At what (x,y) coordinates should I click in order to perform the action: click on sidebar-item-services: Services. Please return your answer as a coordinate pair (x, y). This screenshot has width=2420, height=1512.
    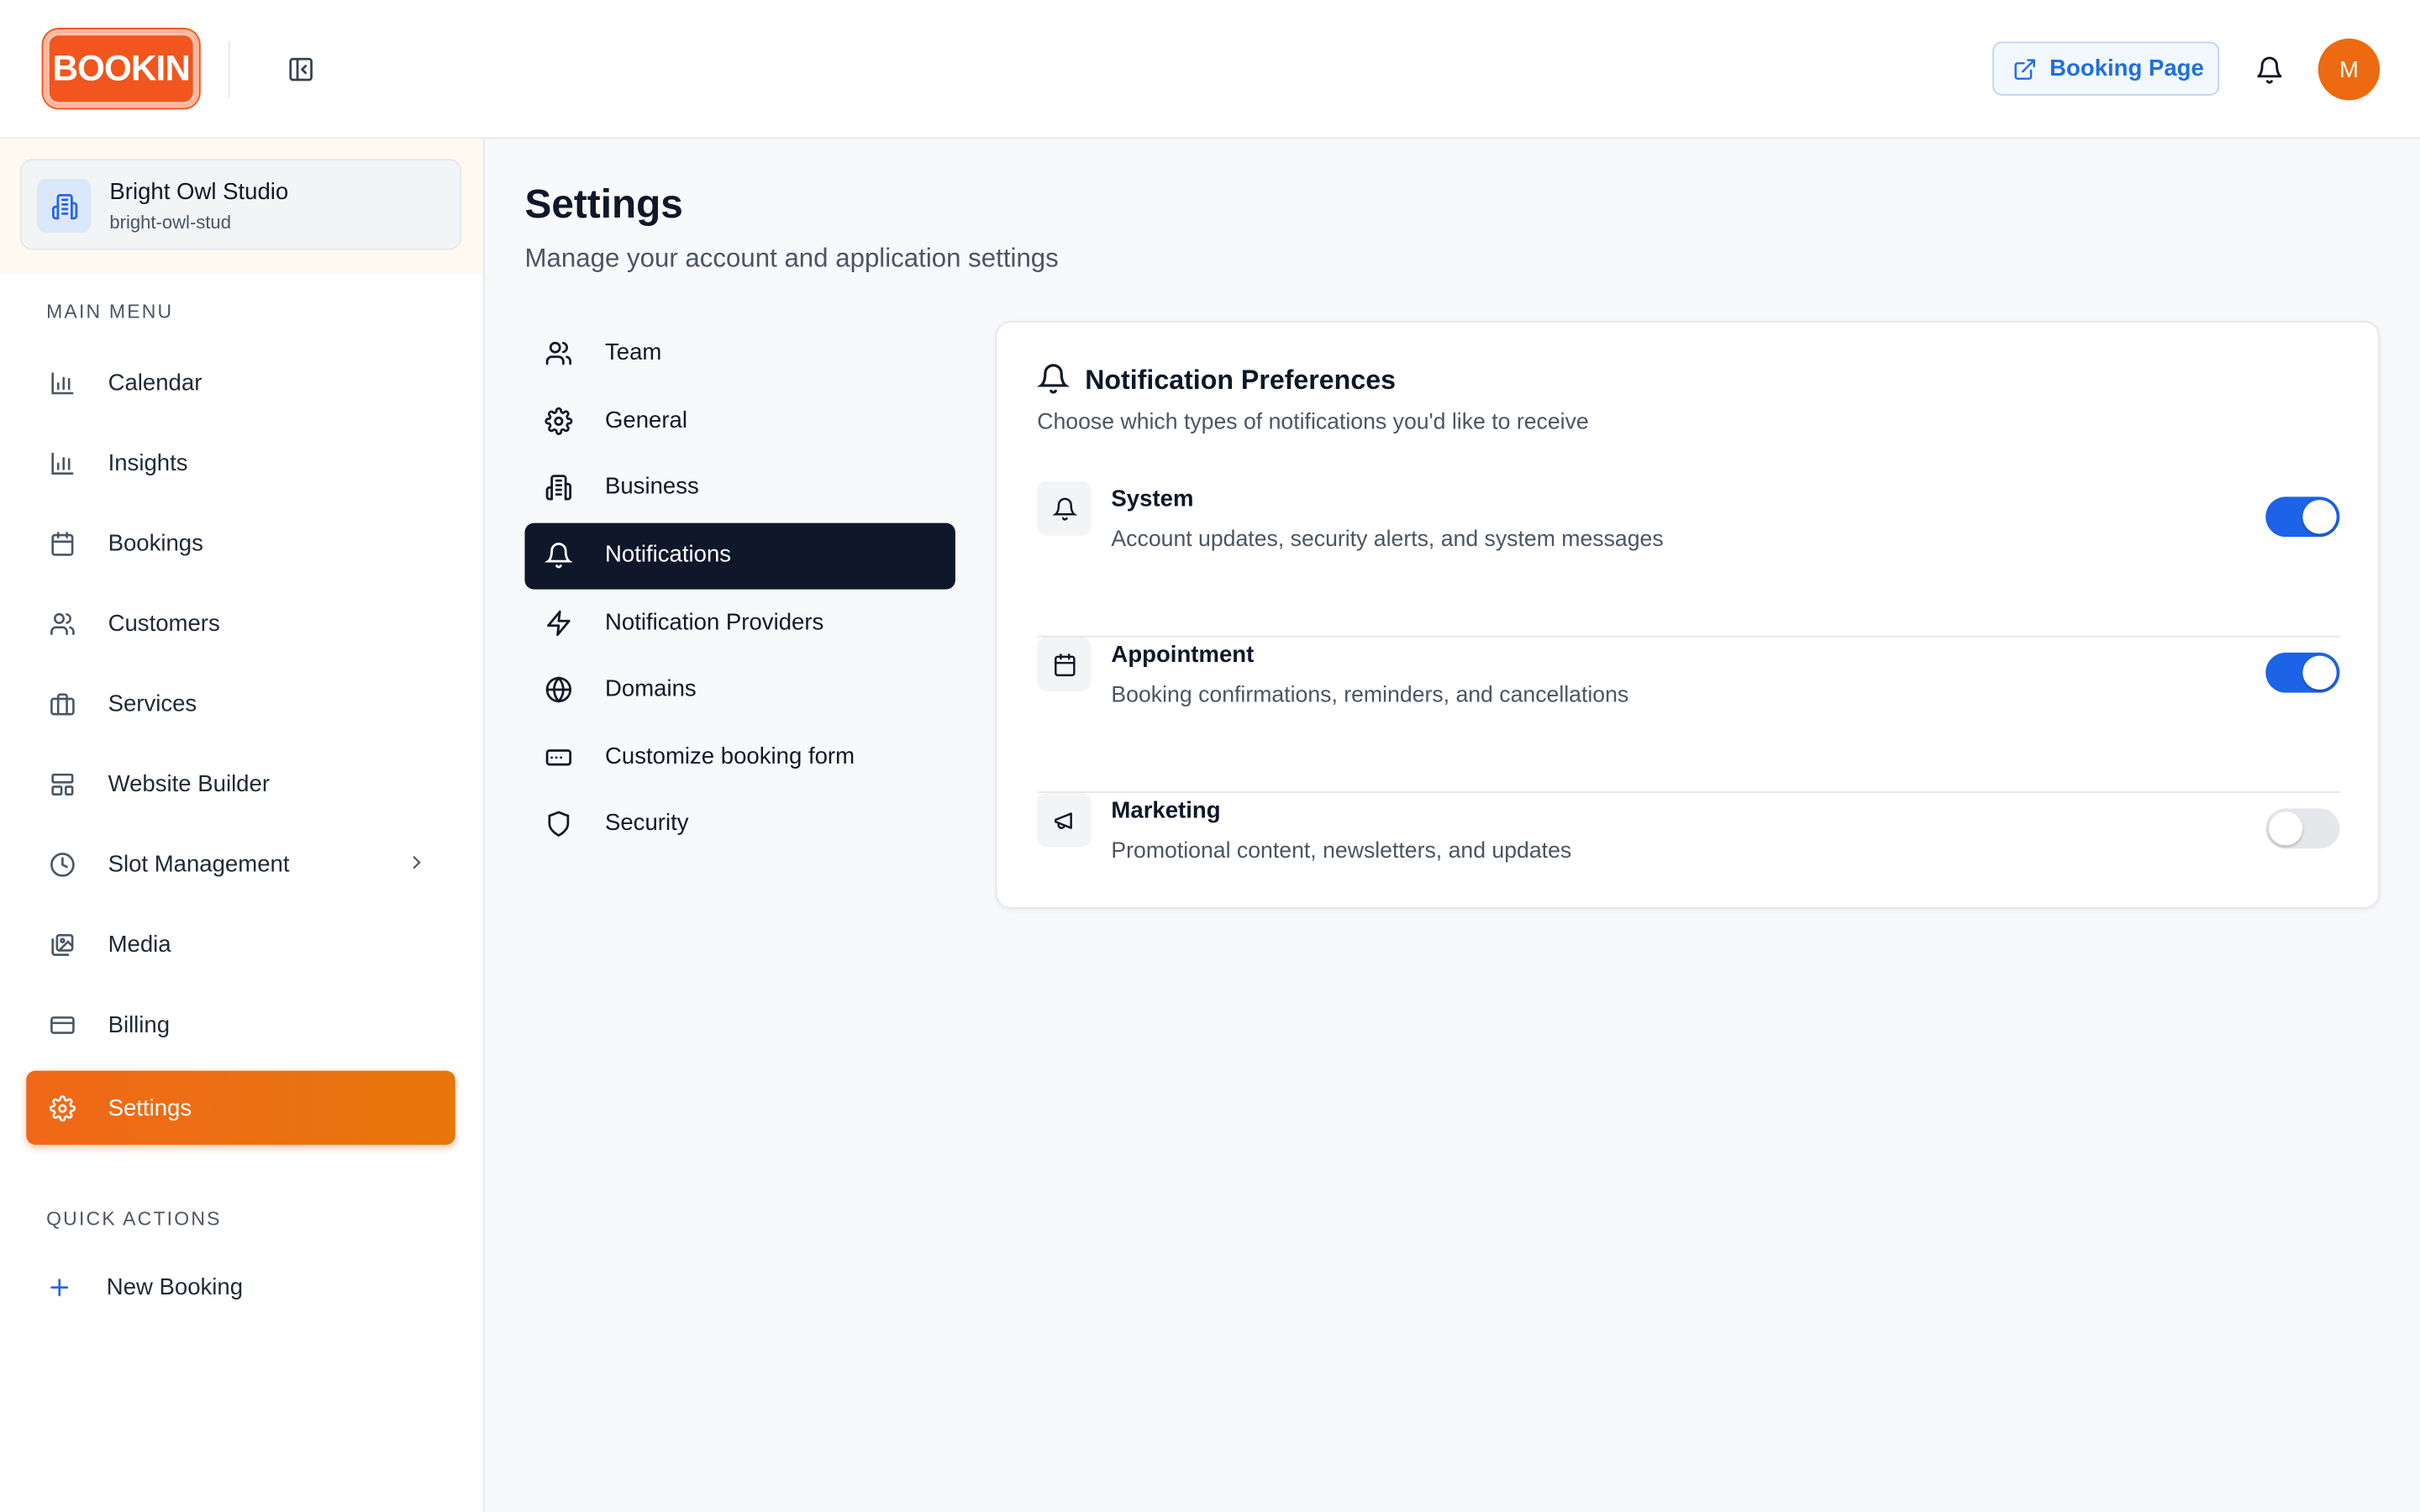
    Looking at the image, I should click on (240, 703).